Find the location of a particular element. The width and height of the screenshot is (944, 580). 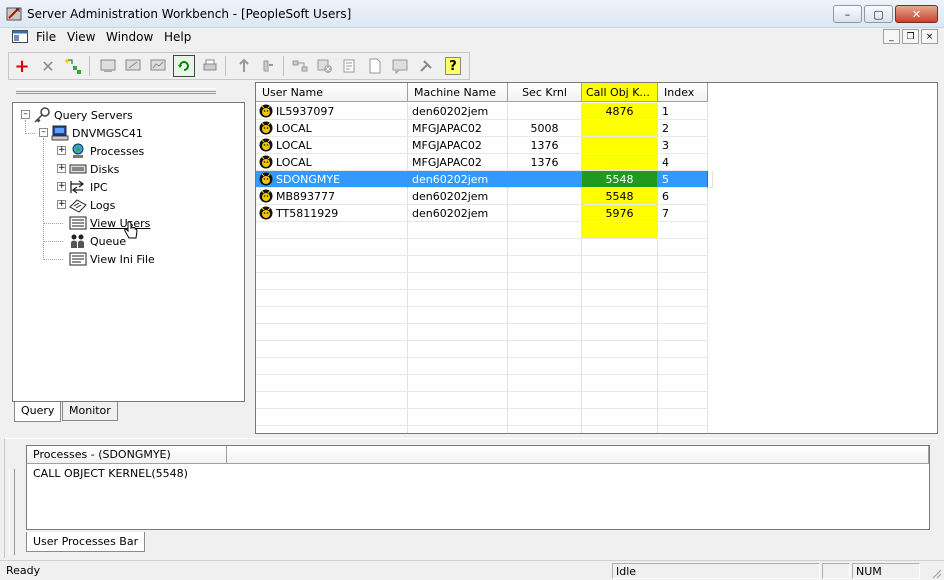

table-row: IL5937097 den60202jem 4876 1 is located at coordinates (596, 111).